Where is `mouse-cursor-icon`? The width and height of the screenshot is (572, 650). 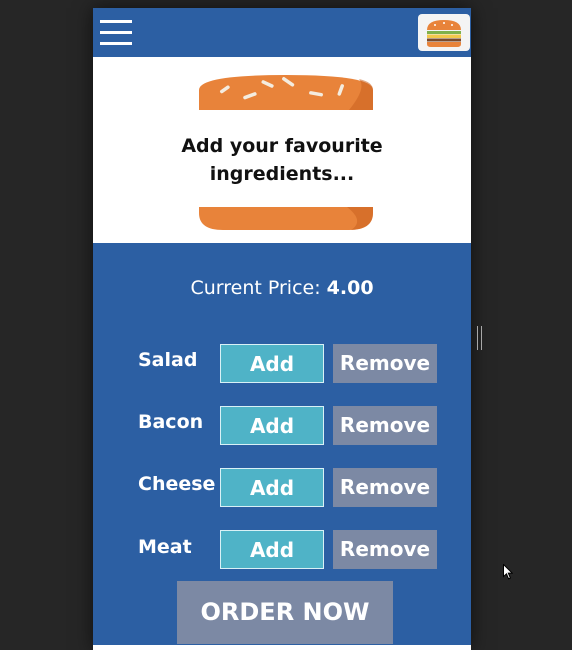
mouse-cursor-icon is located at coordinates (508, 572).